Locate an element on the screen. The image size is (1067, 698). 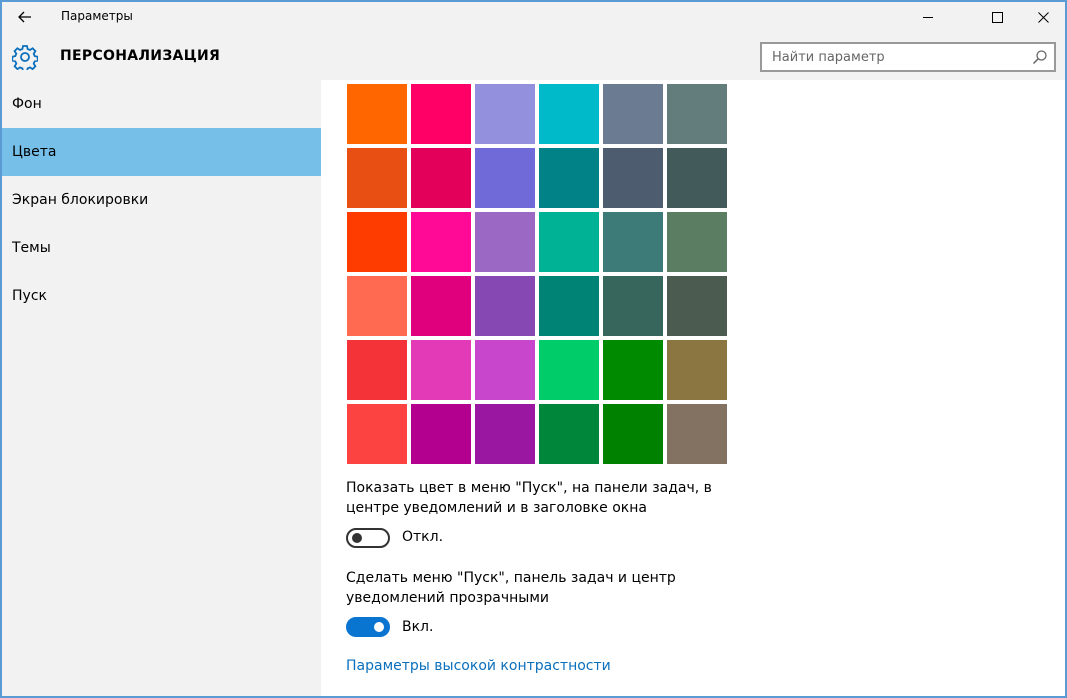
sidebar-item-lock-screen: Экран блокировки is located at coordinates (161, 200).